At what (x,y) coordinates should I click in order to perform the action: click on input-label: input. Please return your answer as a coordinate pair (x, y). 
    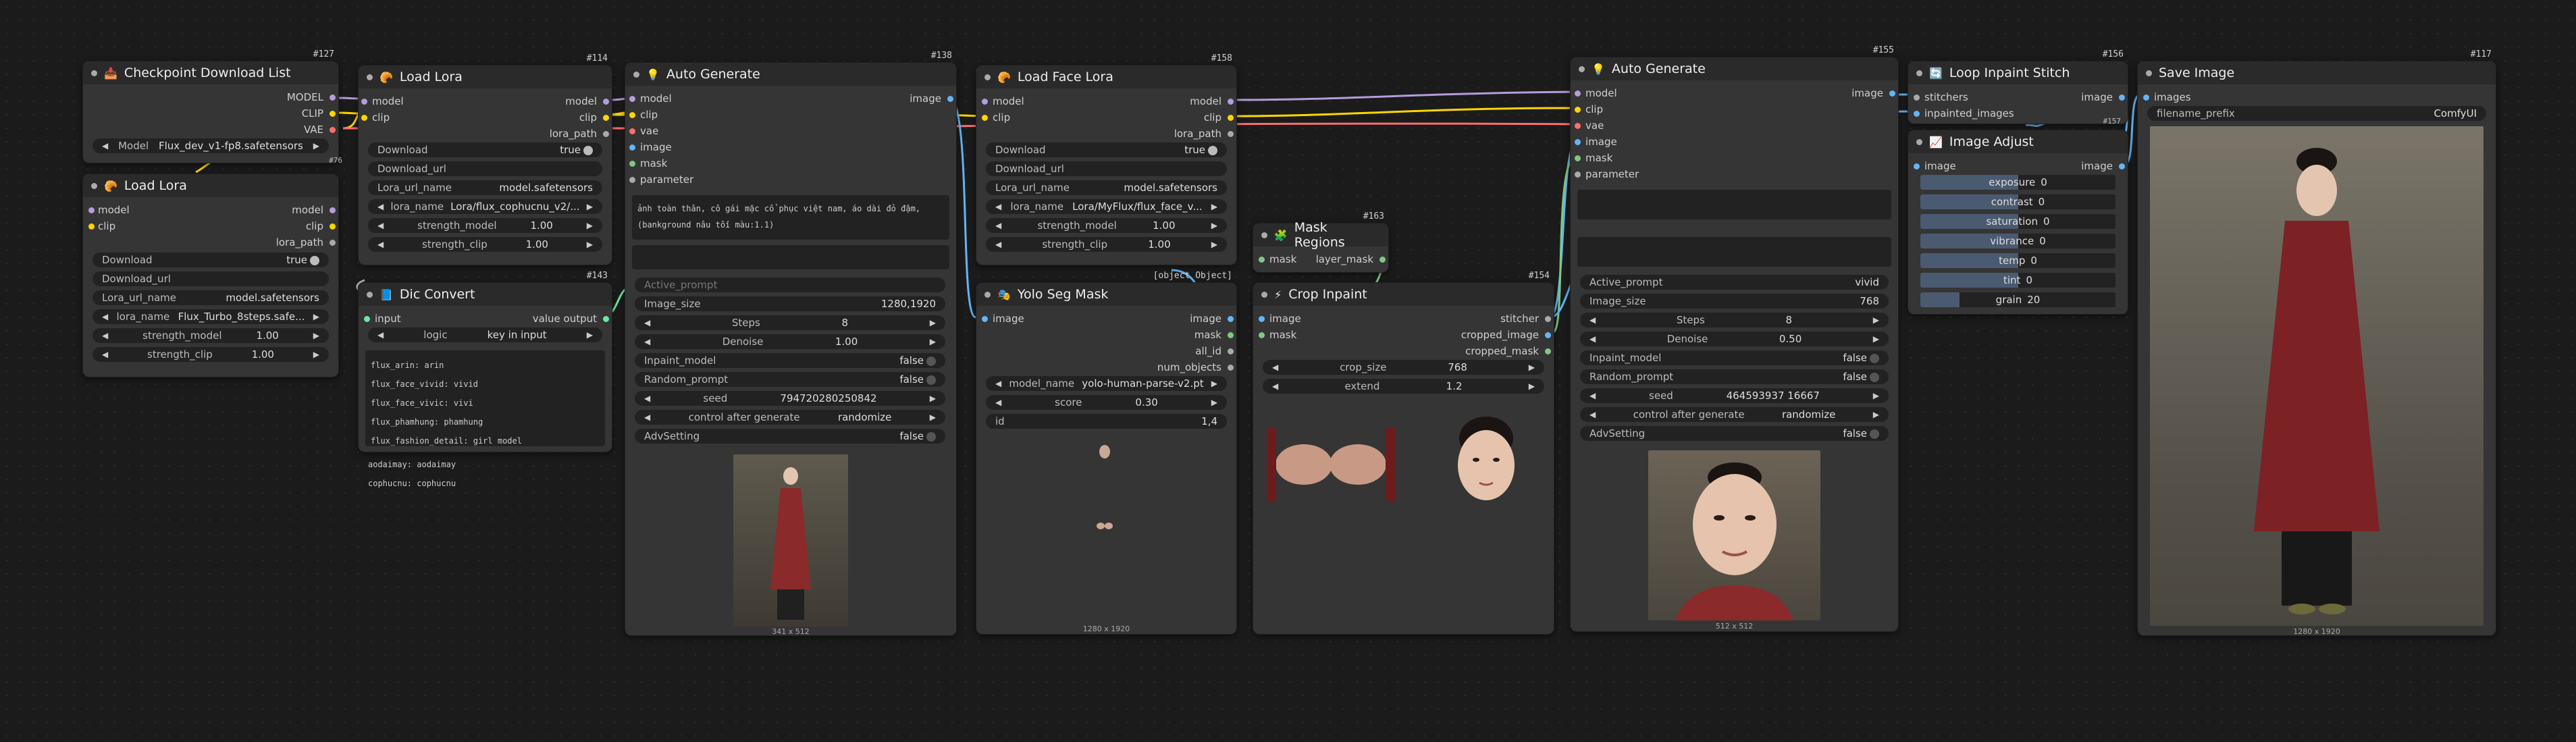
    Looking at the image, I should click on (388, 319).